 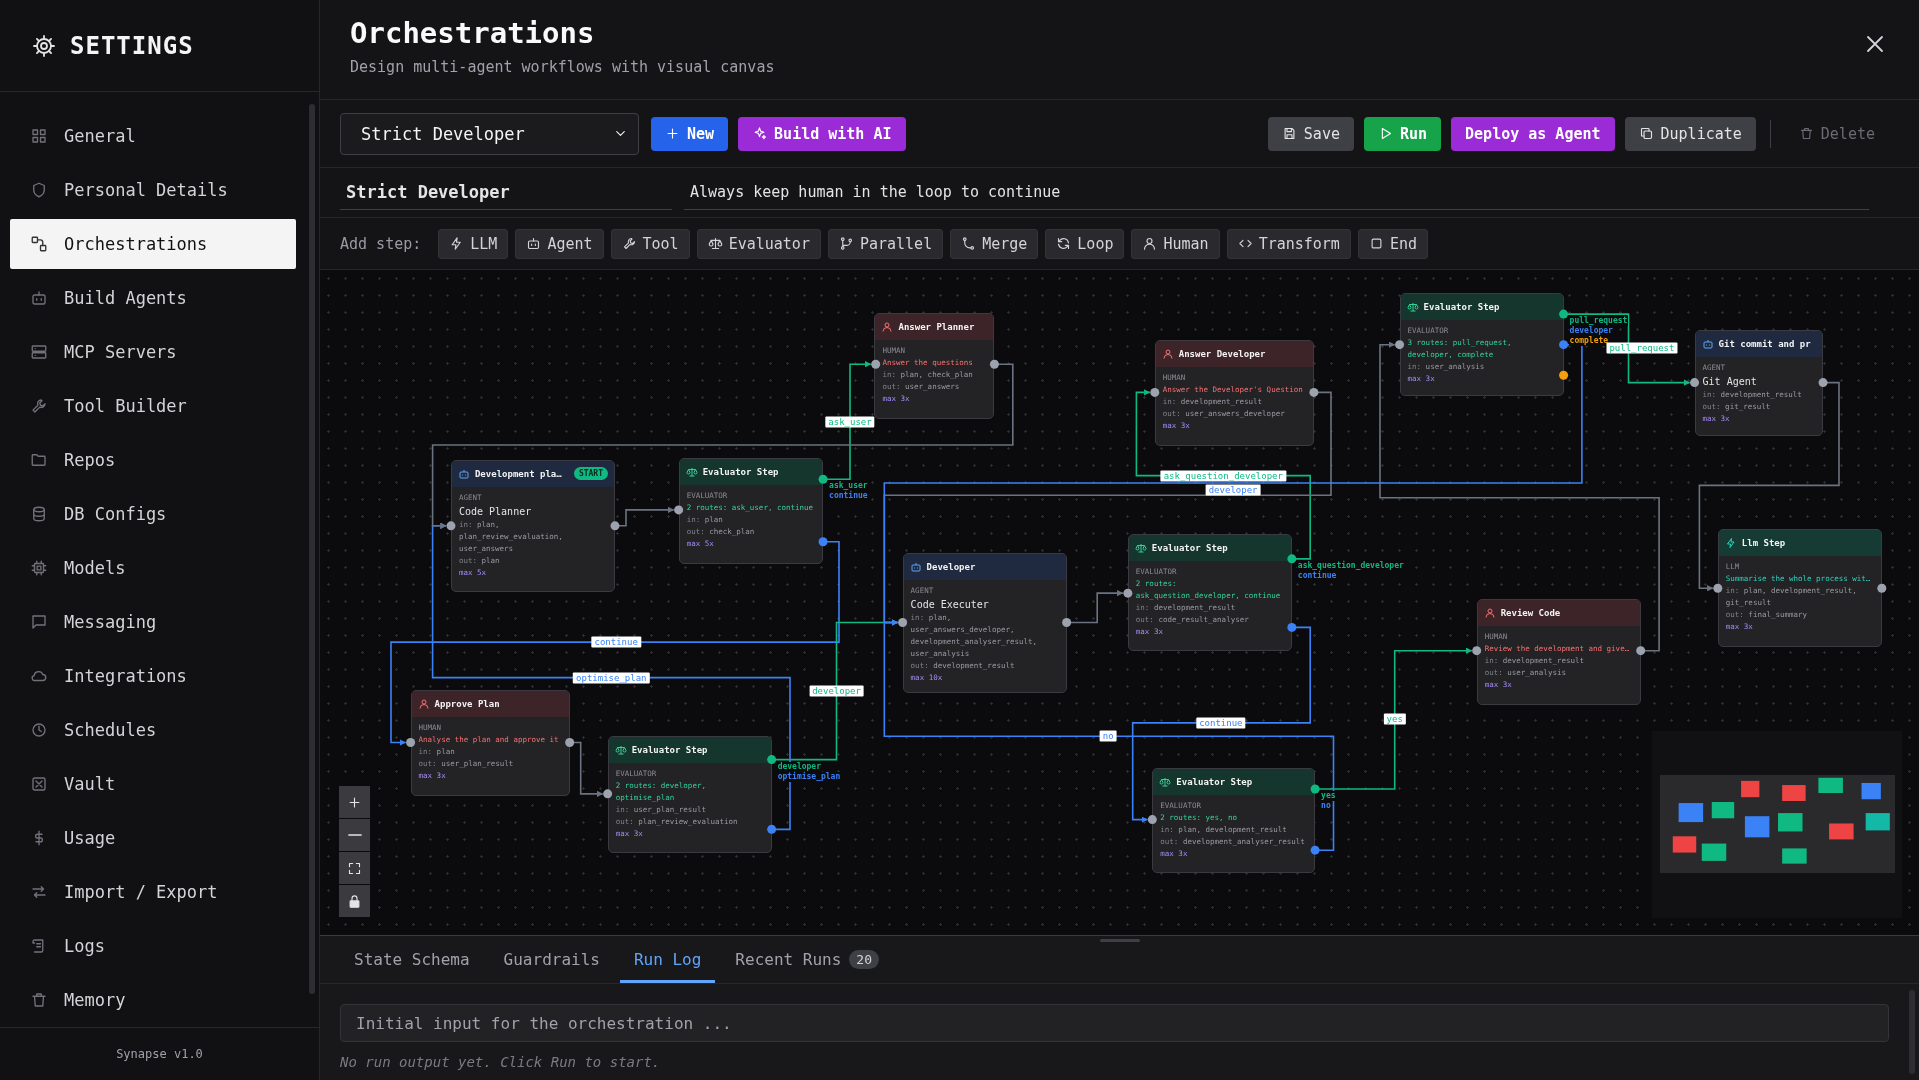 I want to click on sidebar-item: Orchestrations, so click(x=153, y=244).